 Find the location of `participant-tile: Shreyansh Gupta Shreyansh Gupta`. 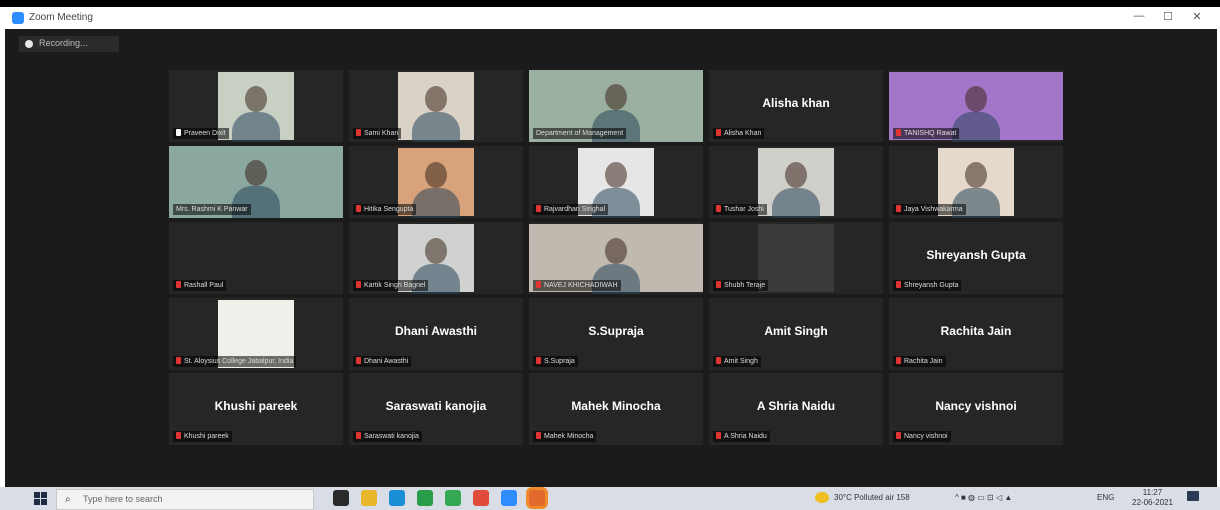

participant-tile: Shreyansh Gupta Shreyansh Gupta is located at coordinates (976, 258).